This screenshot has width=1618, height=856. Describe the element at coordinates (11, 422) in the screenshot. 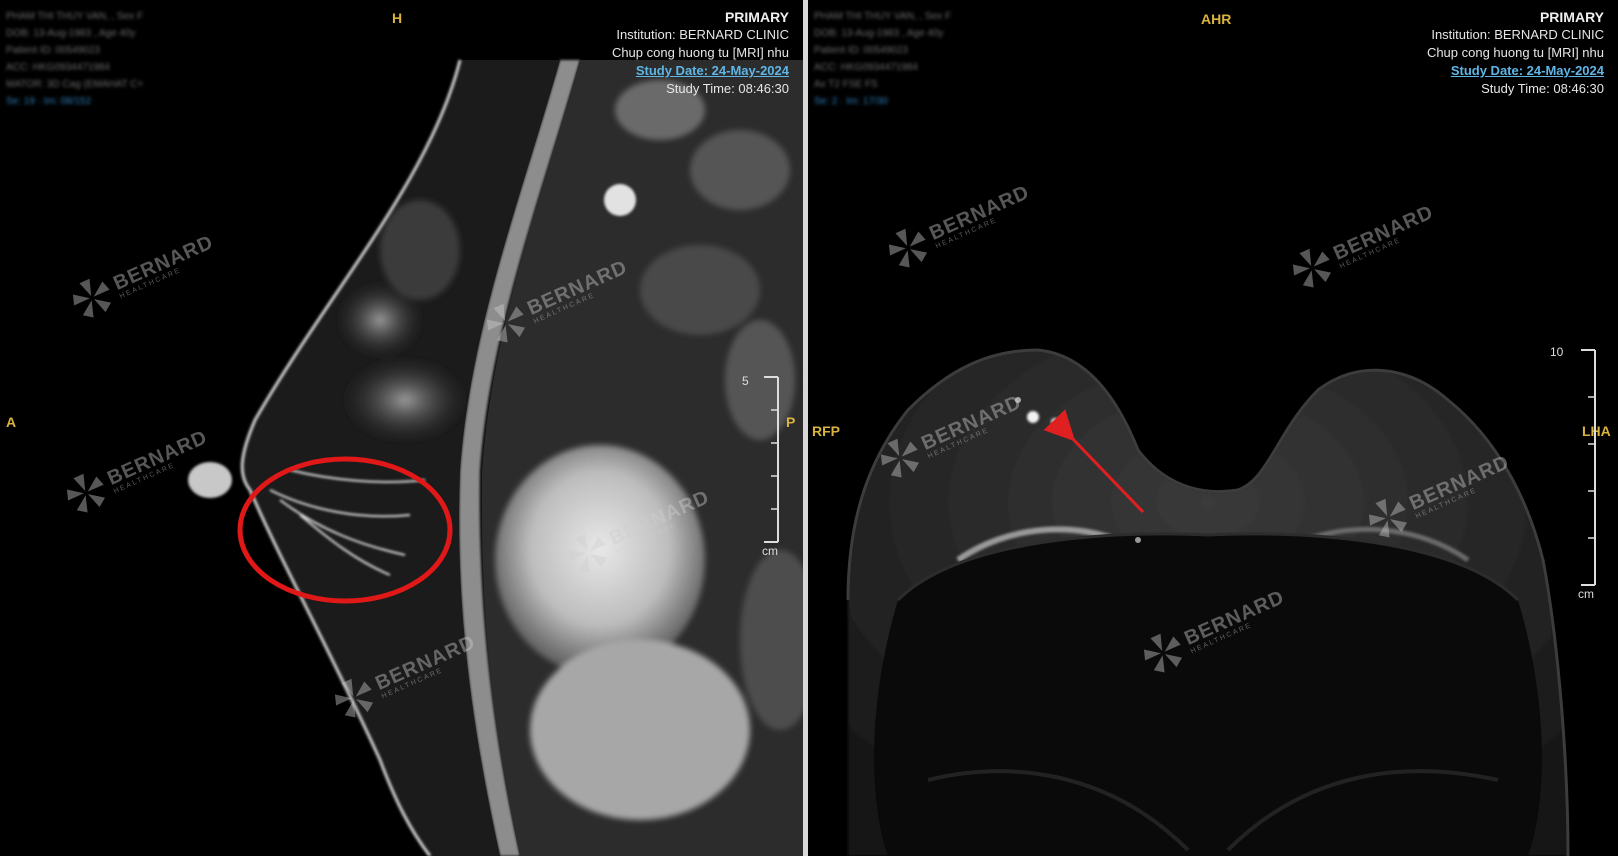

I see `orientation-left-left: A` at that location.